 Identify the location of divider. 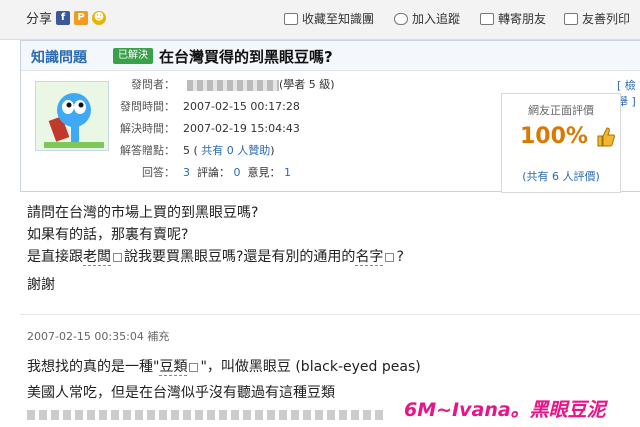
(330, 314).